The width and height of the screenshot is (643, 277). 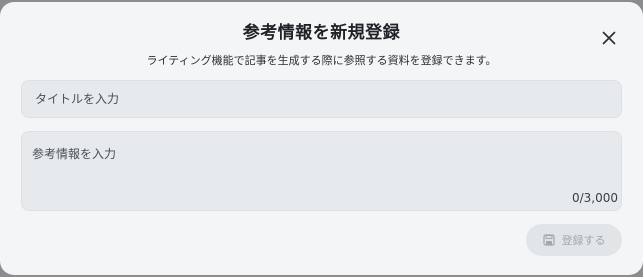 I want to click on close-button, so click(x=609, y=38).